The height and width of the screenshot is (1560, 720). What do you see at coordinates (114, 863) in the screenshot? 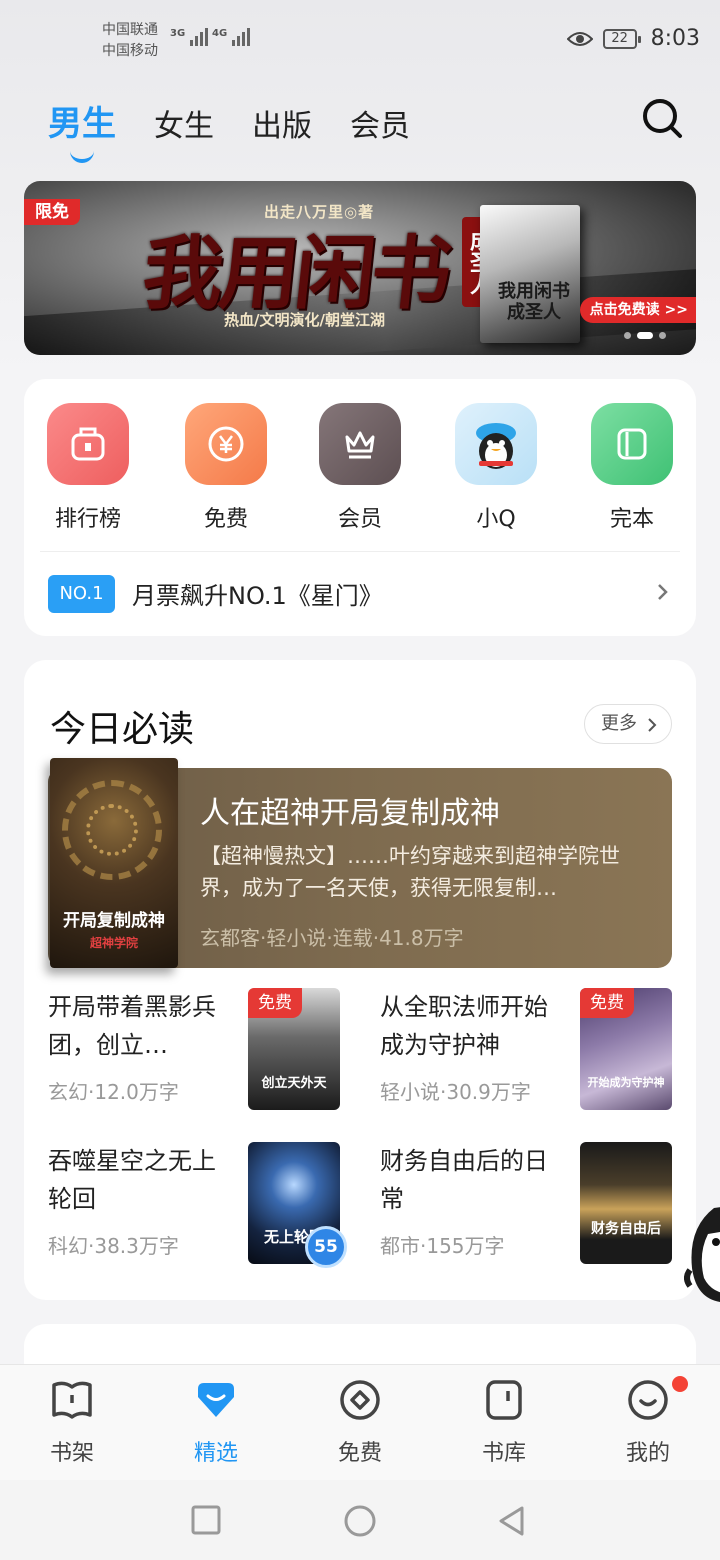
I see `featured-book-cover: 开局复制成神 超神学院` at bounding box center [114, 863].